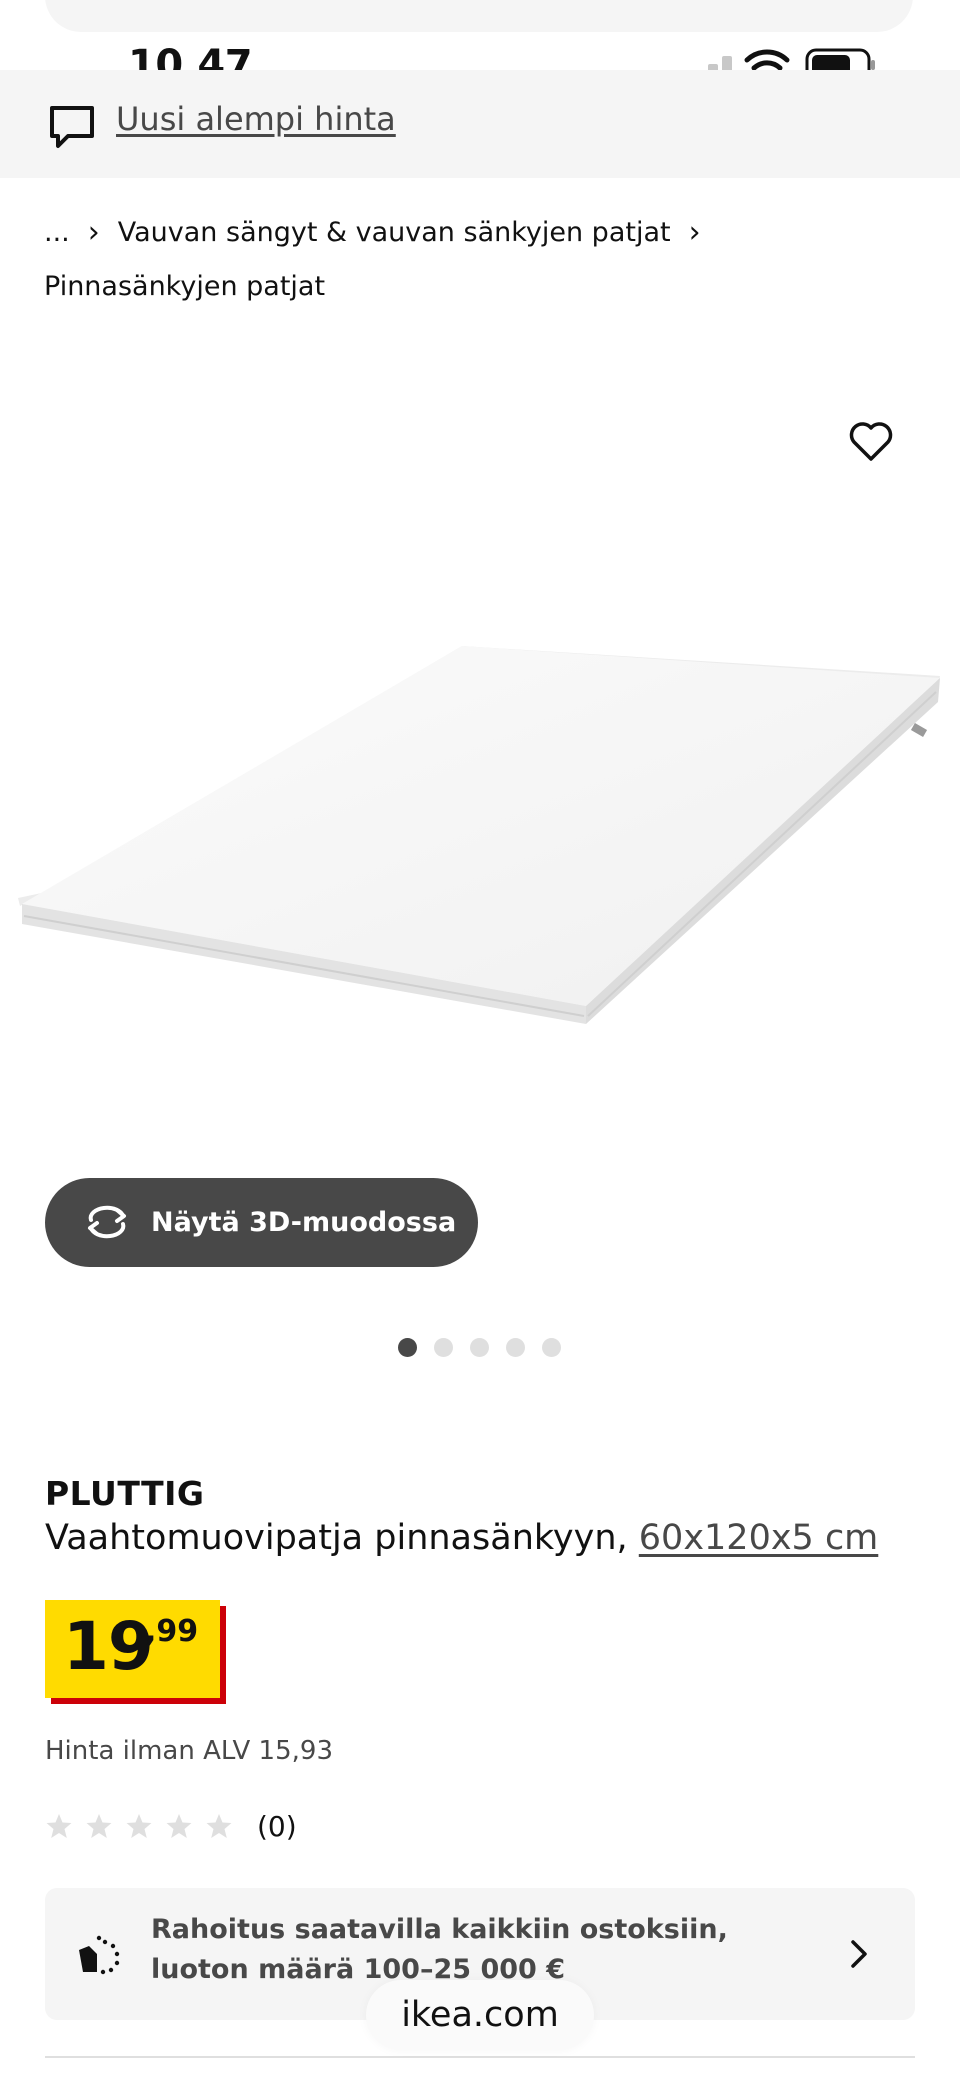 The image size is (960, 2081). Describe the element at coordinates (759, 1538) in the screenshot. I see `product-size-link: 60x120x5 cm` at that location.